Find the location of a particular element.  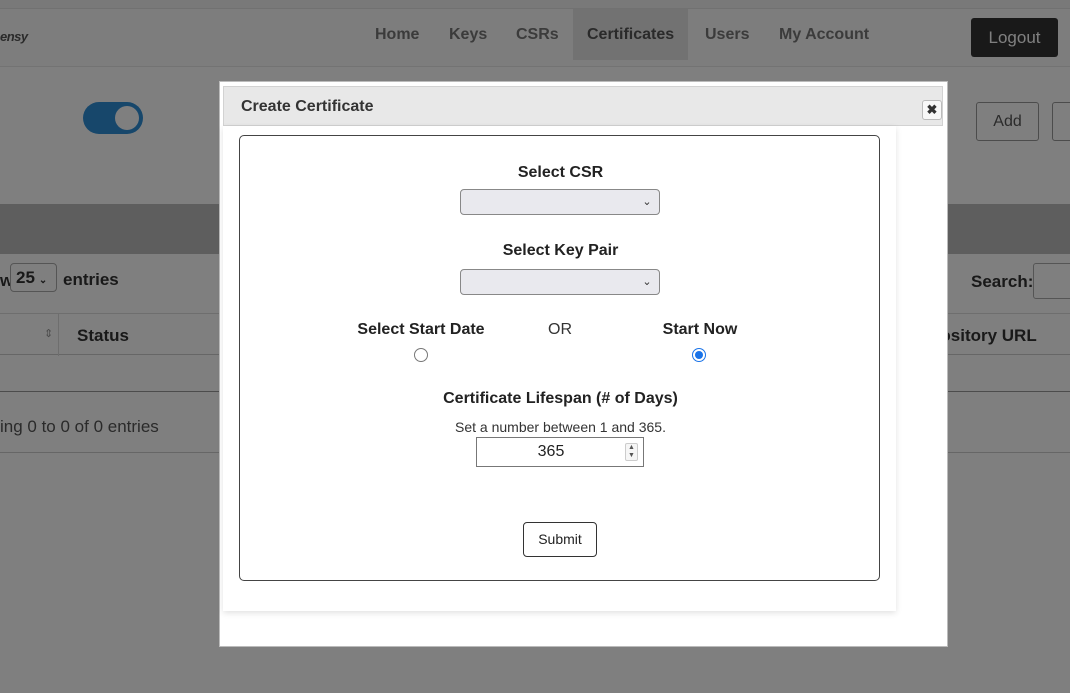

lifespan-value: 365 is located at coordinates (551, 451).